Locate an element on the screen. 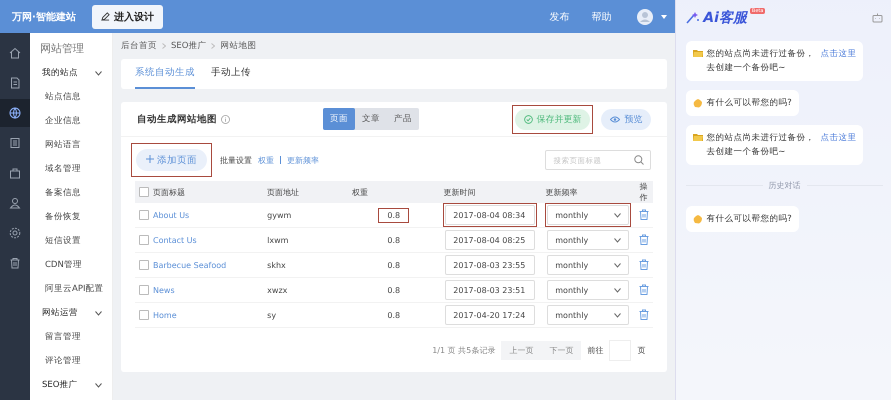 The height and width of the screenshot is (400, 891). home-icon is located at coordinates (15, 53).